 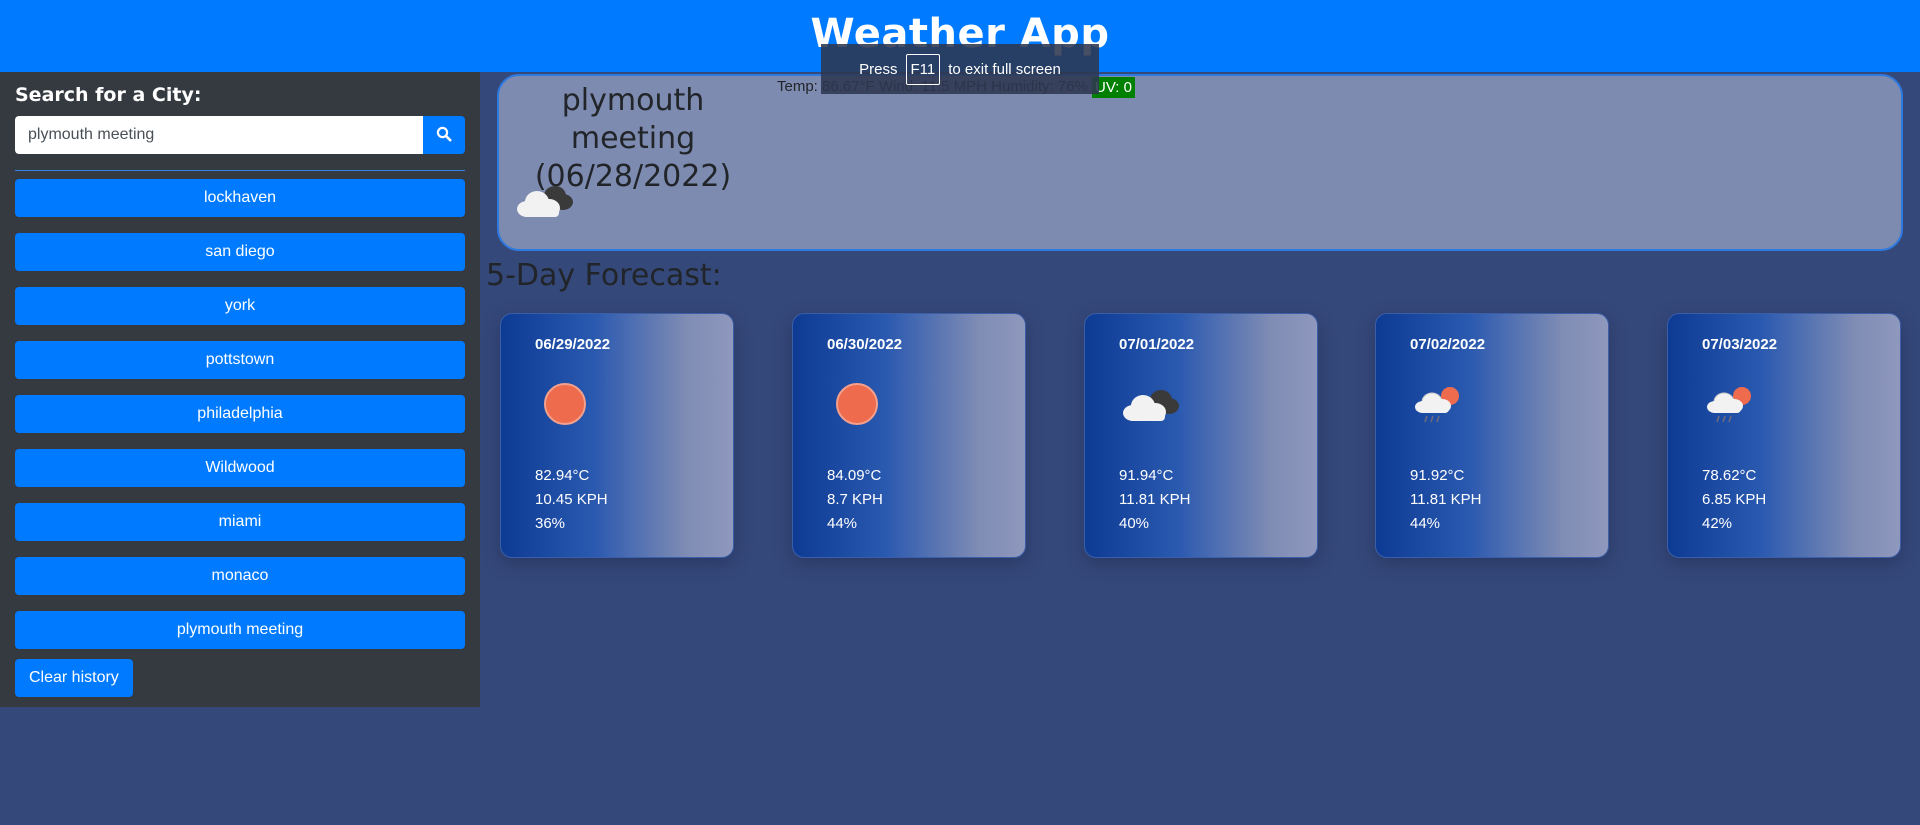 What do you see at coordinates (562, 475) in the screenshot?
I see `forecast-temp: 82.94°C` at bounding box center [562, 475].